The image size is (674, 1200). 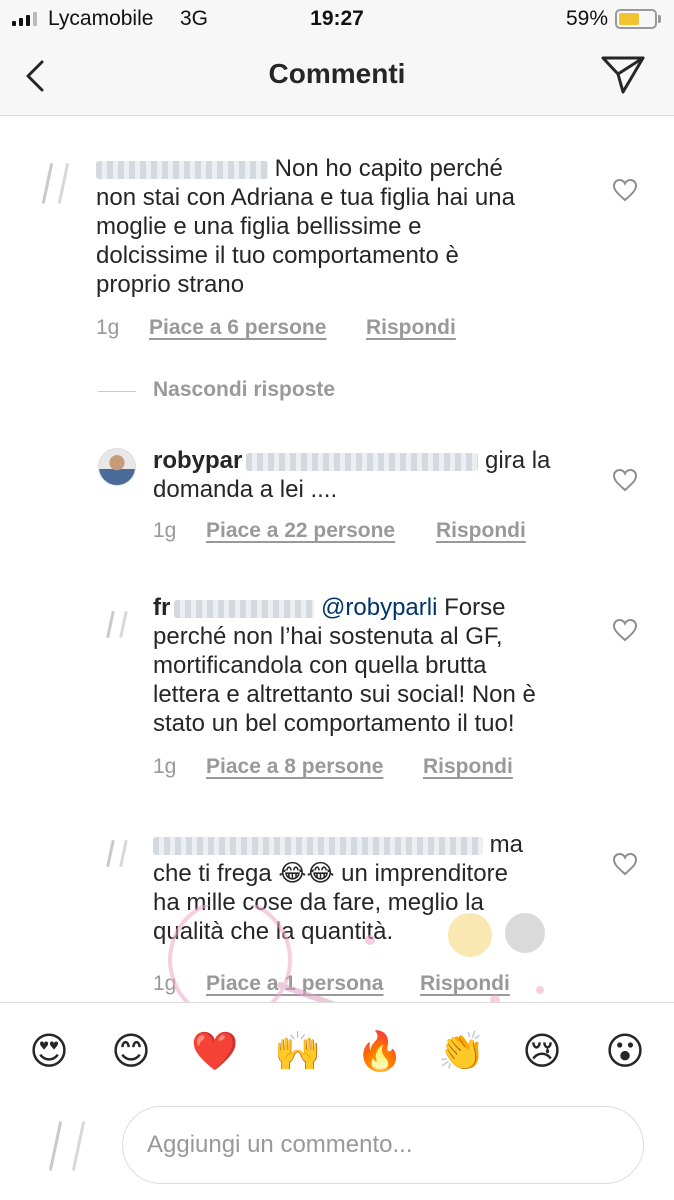 I want to click on likes-link: Piace a 6 persone, so click(x=237, y=328).